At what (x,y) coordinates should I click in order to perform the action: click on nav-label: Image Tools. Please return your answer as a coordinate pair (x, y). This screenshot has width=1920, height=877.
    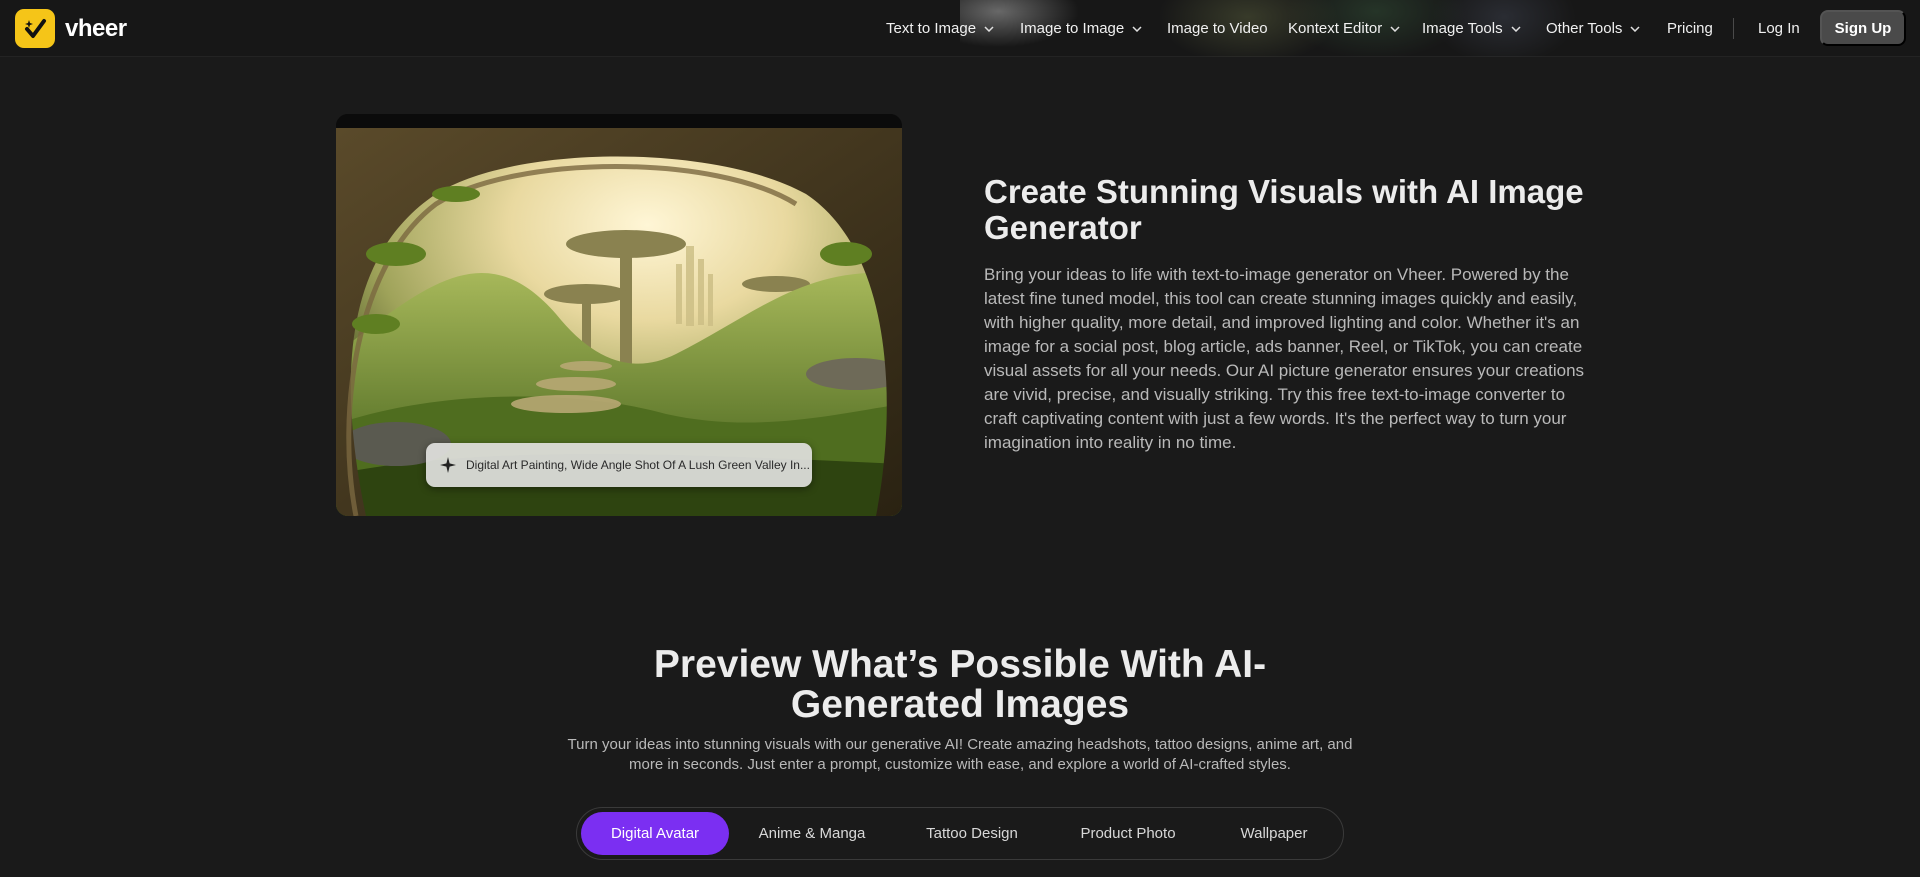
    Looking at the image, I should click on (1462, 28).